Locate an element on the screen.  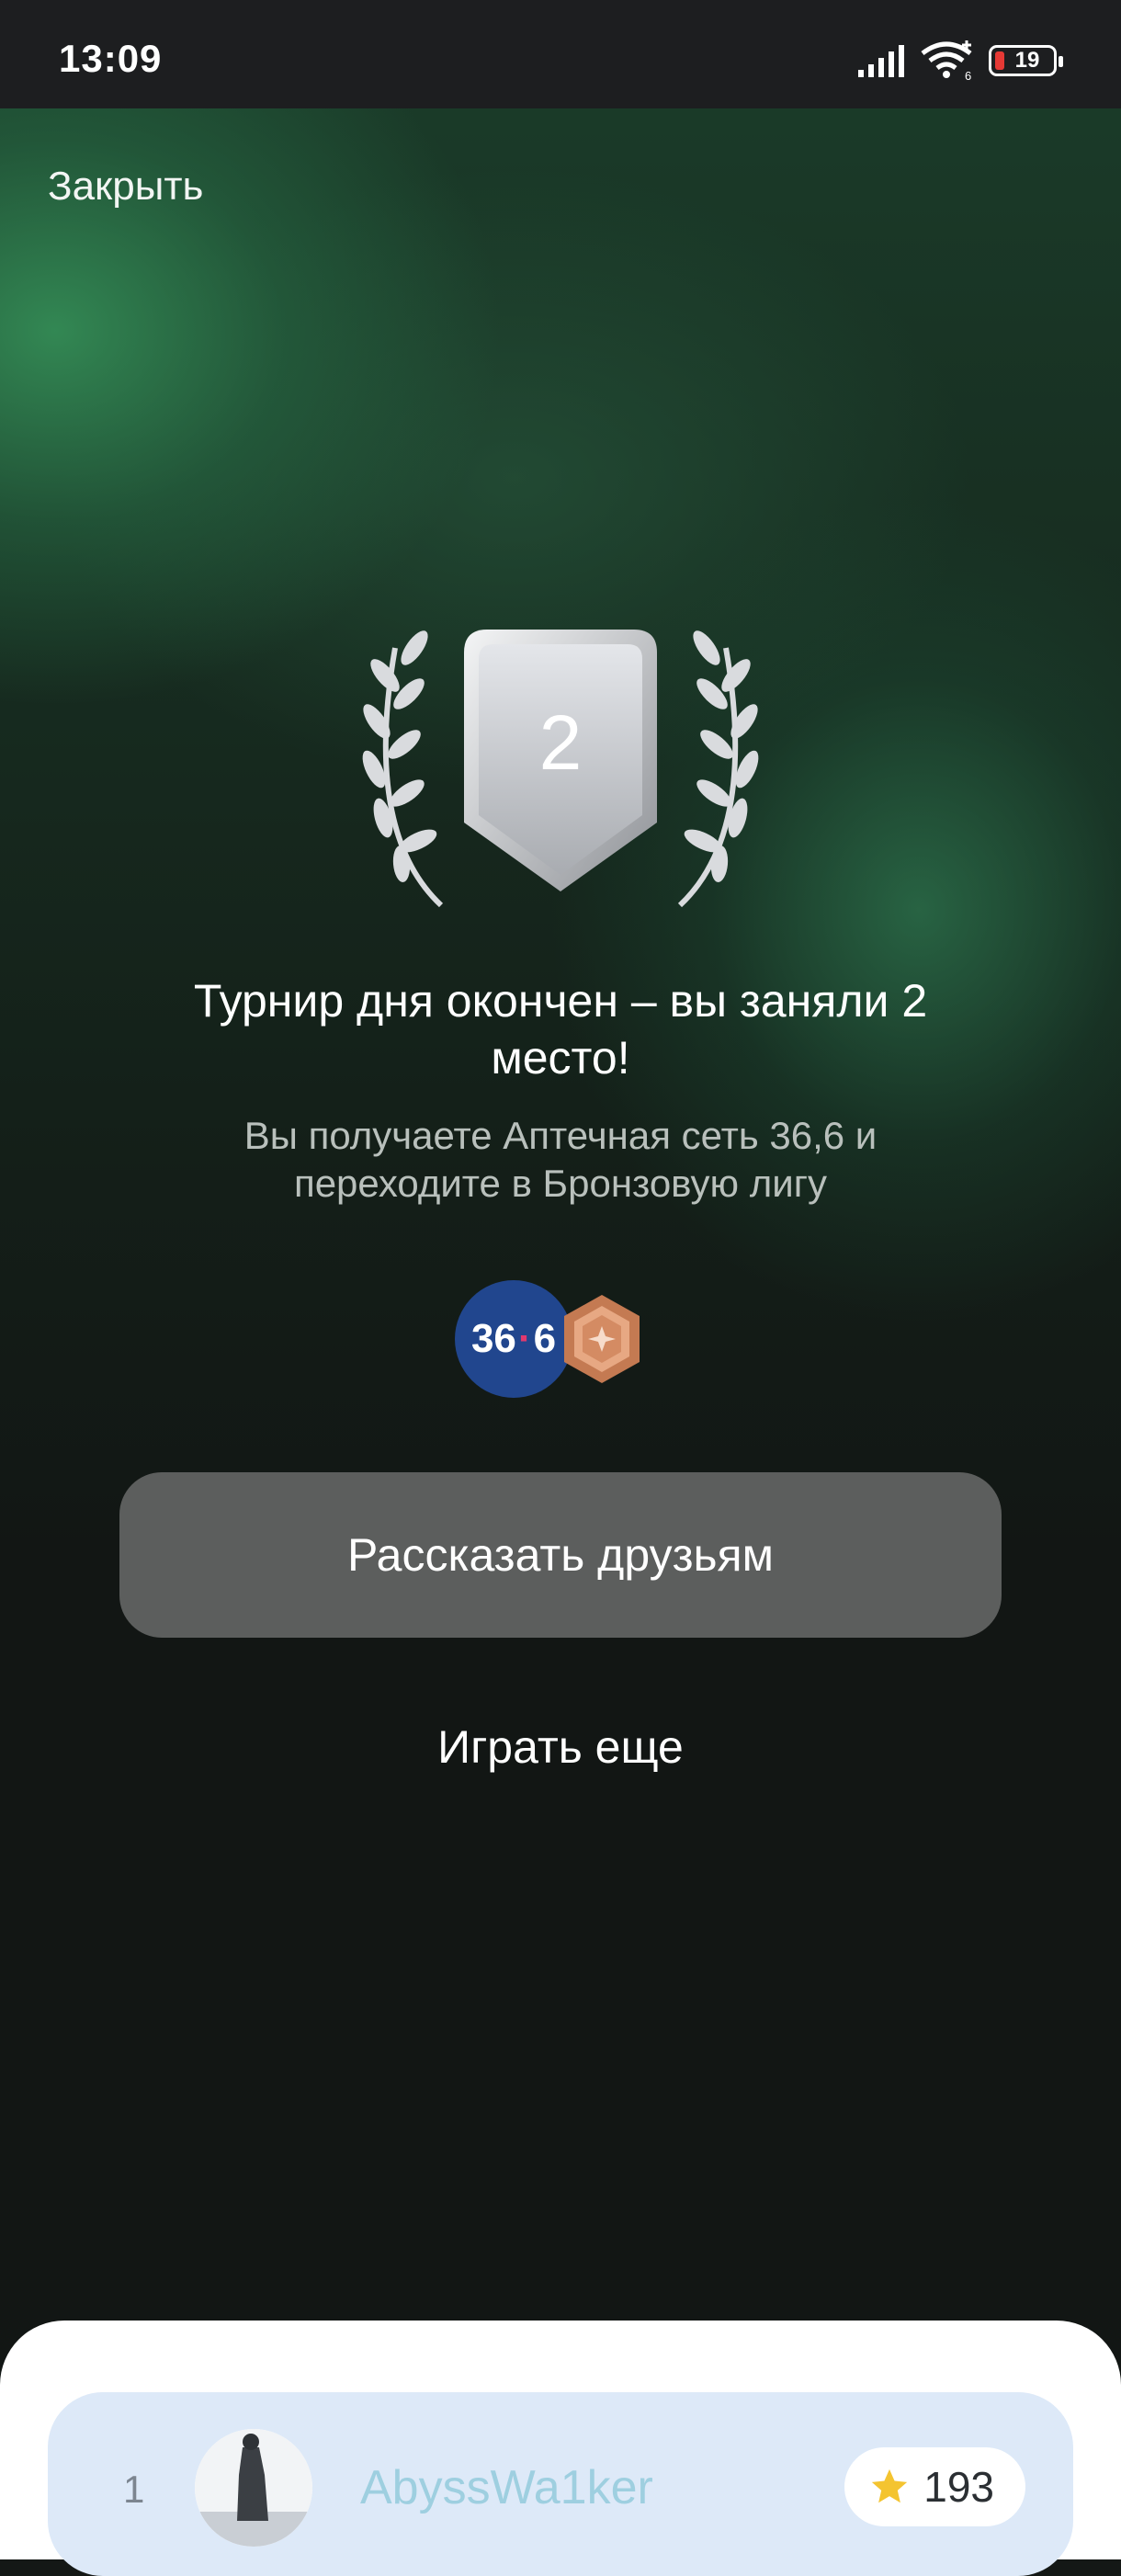
play-again-button: Играть еще is located at coordinates (560, 1747).